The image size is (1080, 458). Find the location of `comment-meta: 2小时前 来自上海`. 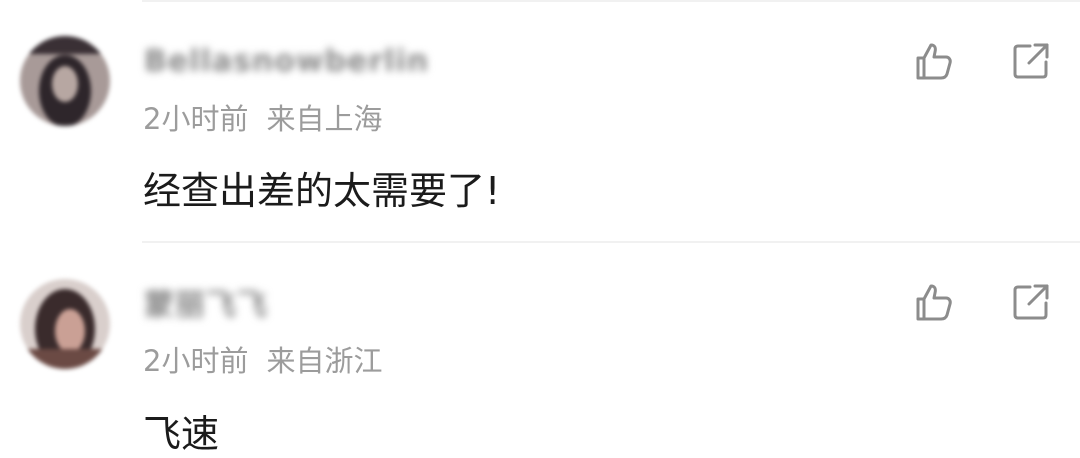

comment-meta: 2小时前 来自上海 is located at coordinates (262, 117).